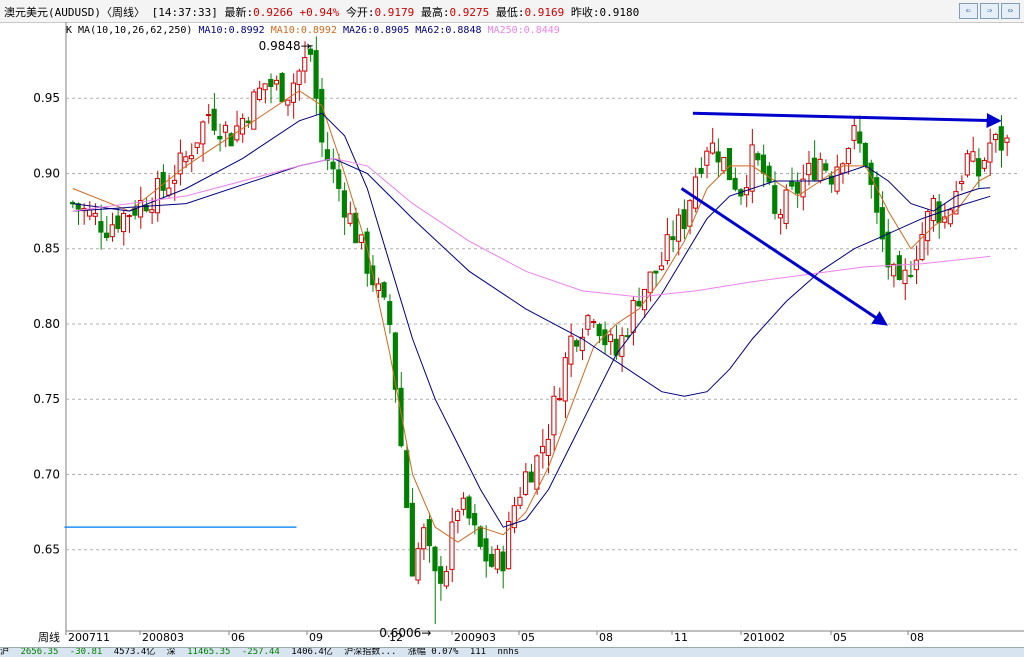 The width and height of the screenshot is (1024, 657). Describe the element at coordinates (840, 637) in the screenshot. I see `x-tick-label: 05` at that location.